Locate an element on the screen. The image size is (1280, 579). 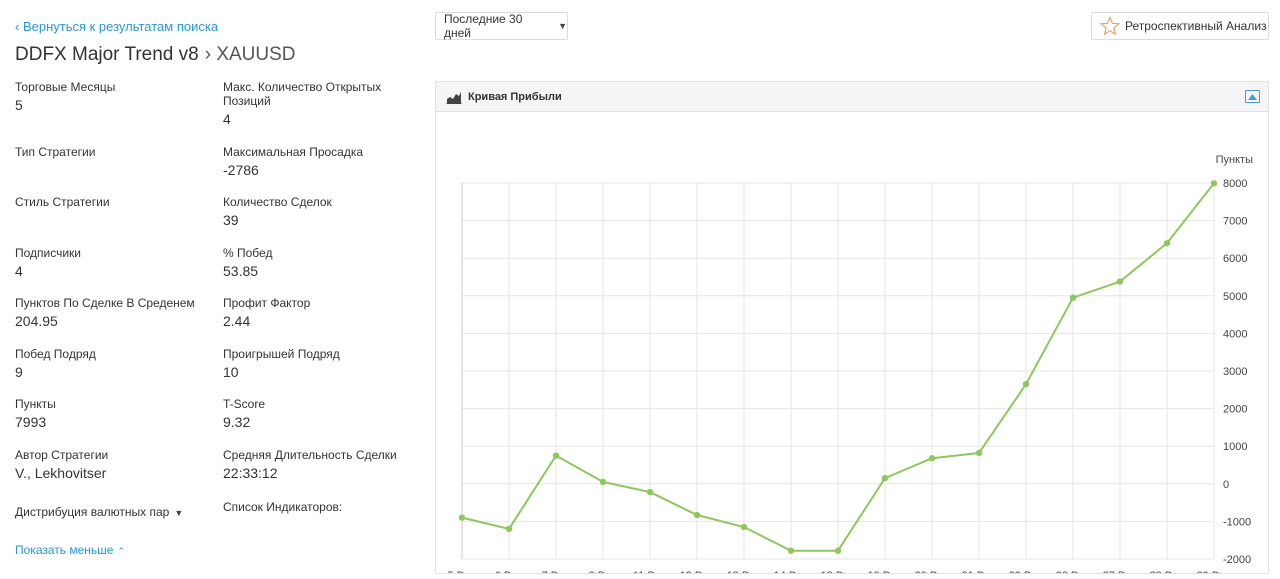
stat-label: Пунктов По Сделке В Среденем is located at coordinates (105, 303).